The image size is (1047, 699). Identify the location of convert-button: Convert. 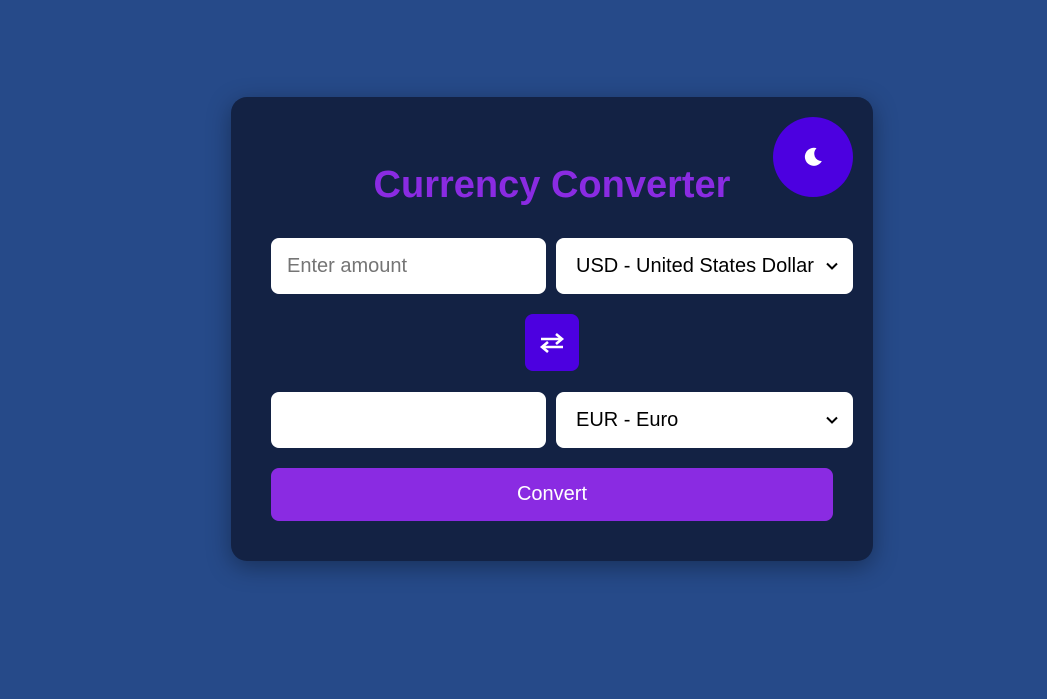
(552, 494).